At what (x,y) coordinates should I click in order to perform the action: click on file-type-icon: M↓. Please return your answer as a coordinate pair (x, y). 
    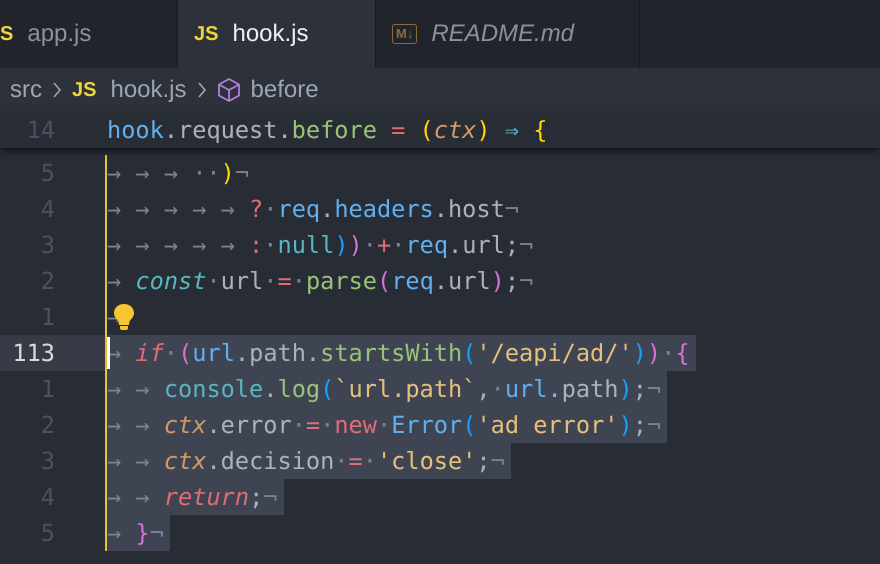
    Looking at the image, I should click on (405, 34).